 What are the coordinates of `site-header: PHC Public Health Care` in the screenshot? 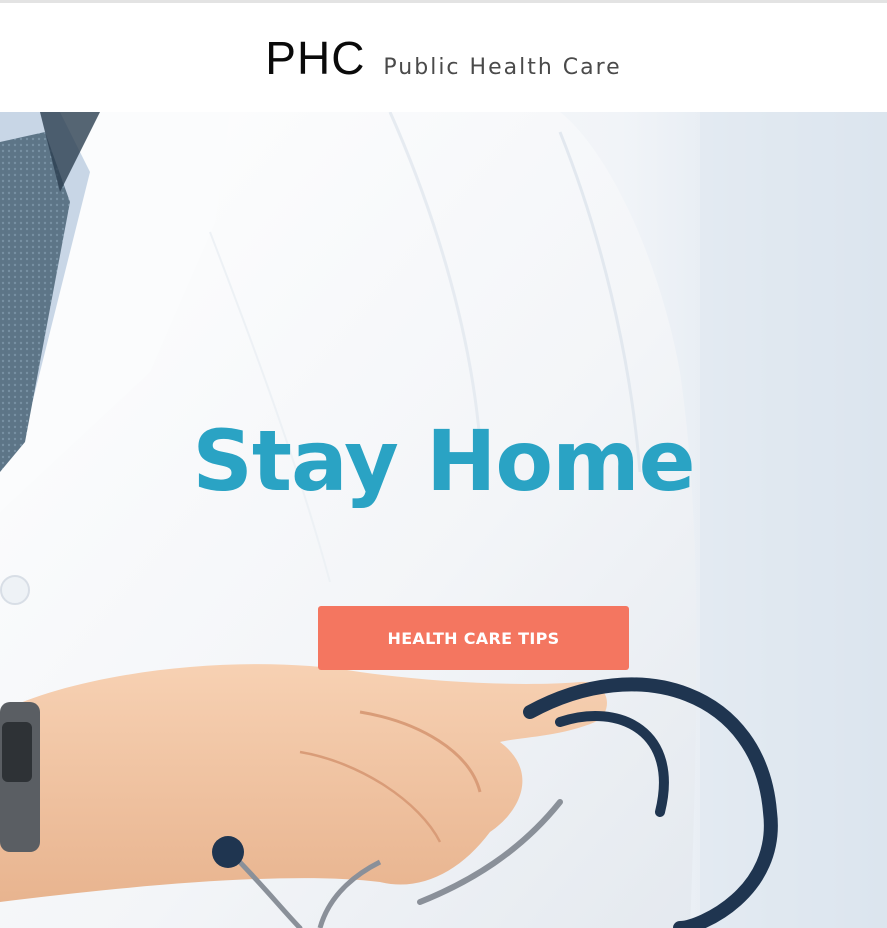 It's located at (443, 57).